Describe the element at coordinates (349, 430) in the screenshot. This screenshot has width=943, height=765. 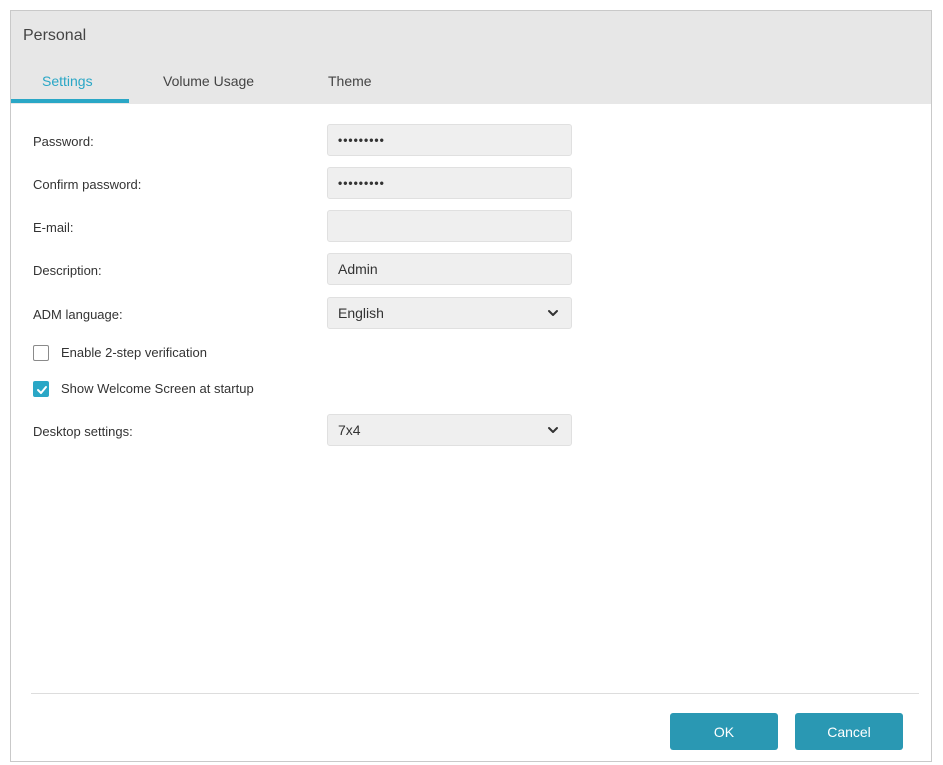
I see `desktop-settings-value: 7x4` at that location.